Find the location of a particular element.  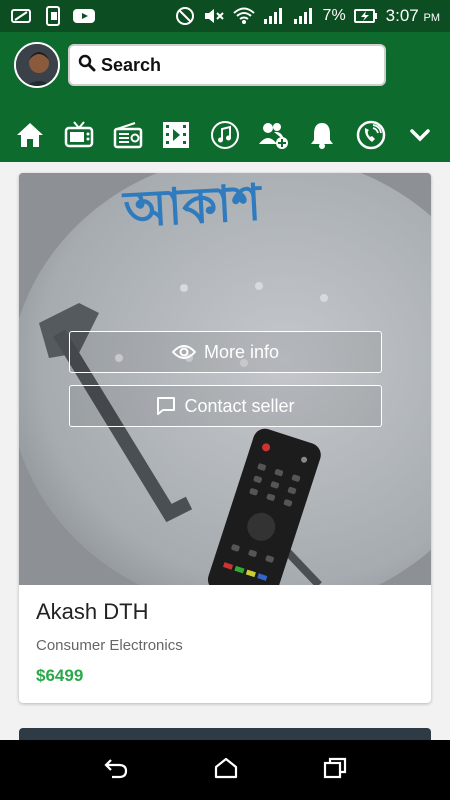

radio-icon is located at coordinates (127, 135).